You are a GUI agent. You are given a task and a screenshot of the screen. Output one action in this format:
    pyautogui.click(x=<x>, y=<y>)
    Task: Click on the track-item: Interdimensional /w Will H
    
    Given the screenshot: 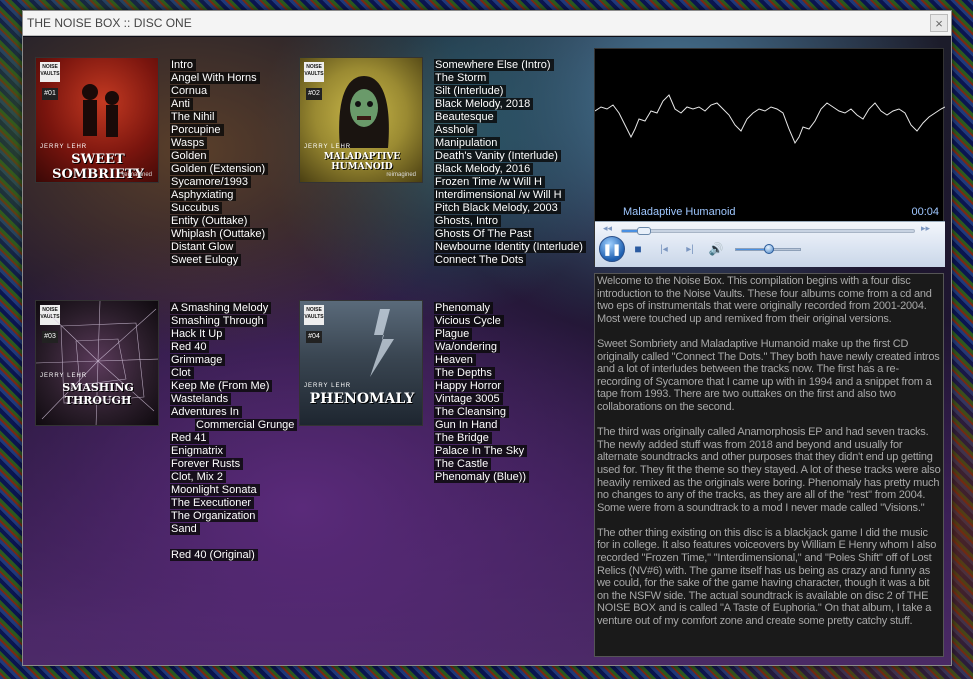 What is the action you would take?
    pyautogui.click(x=510, y=195)
    